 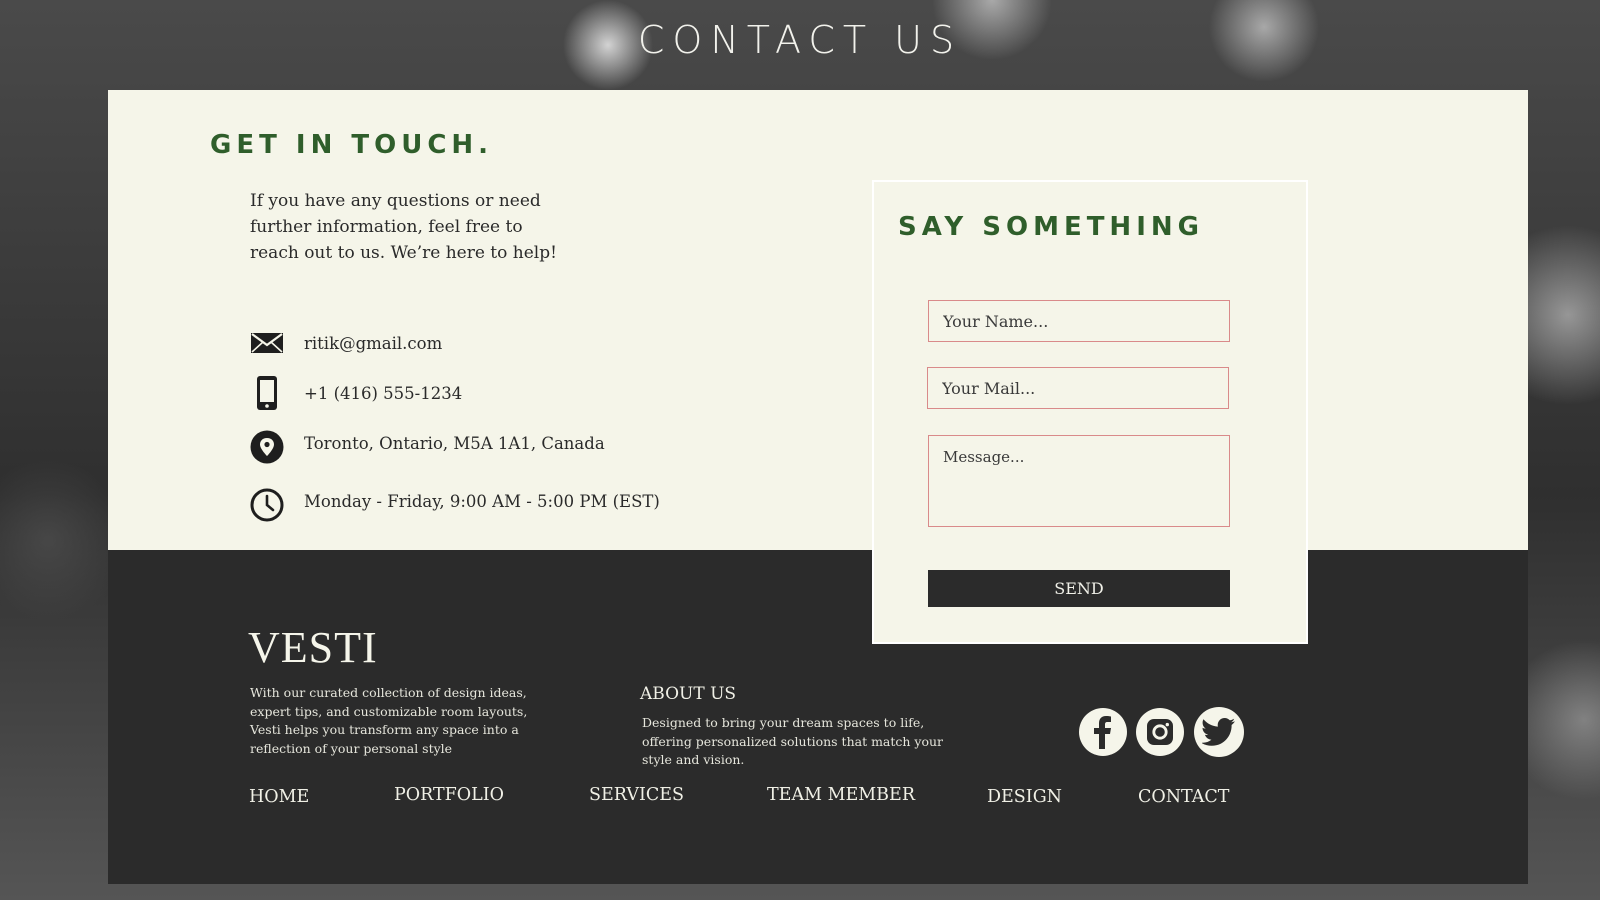 I want to click on brand-logo: VESTI, so click(x=313, y=647).